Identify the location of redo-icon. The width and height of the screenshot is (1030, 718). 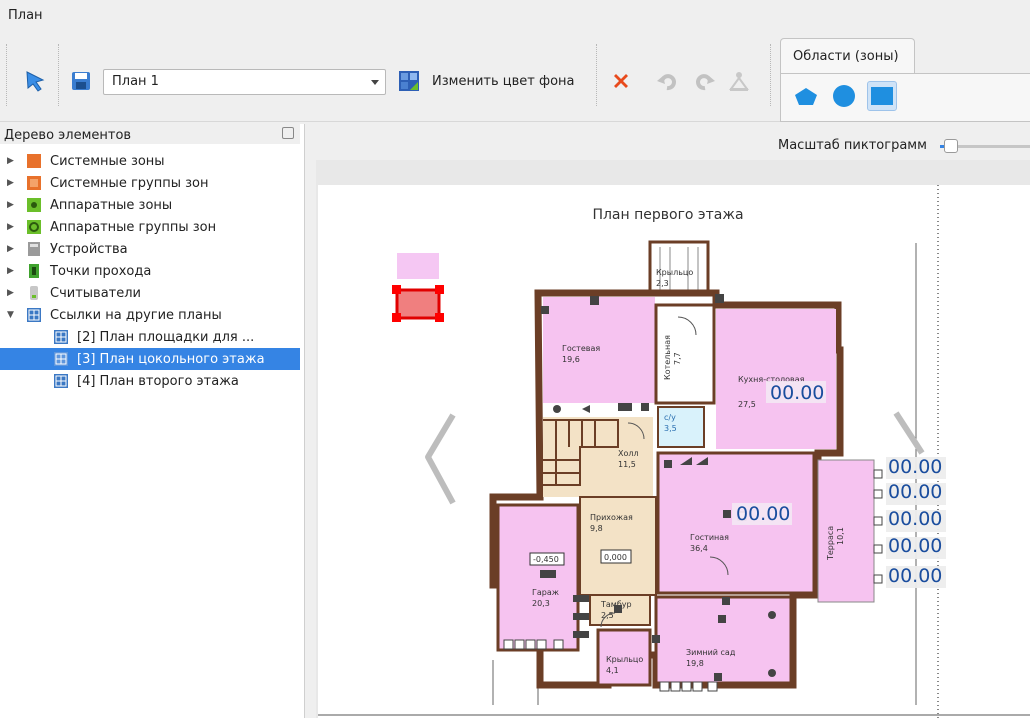
(705, 82).